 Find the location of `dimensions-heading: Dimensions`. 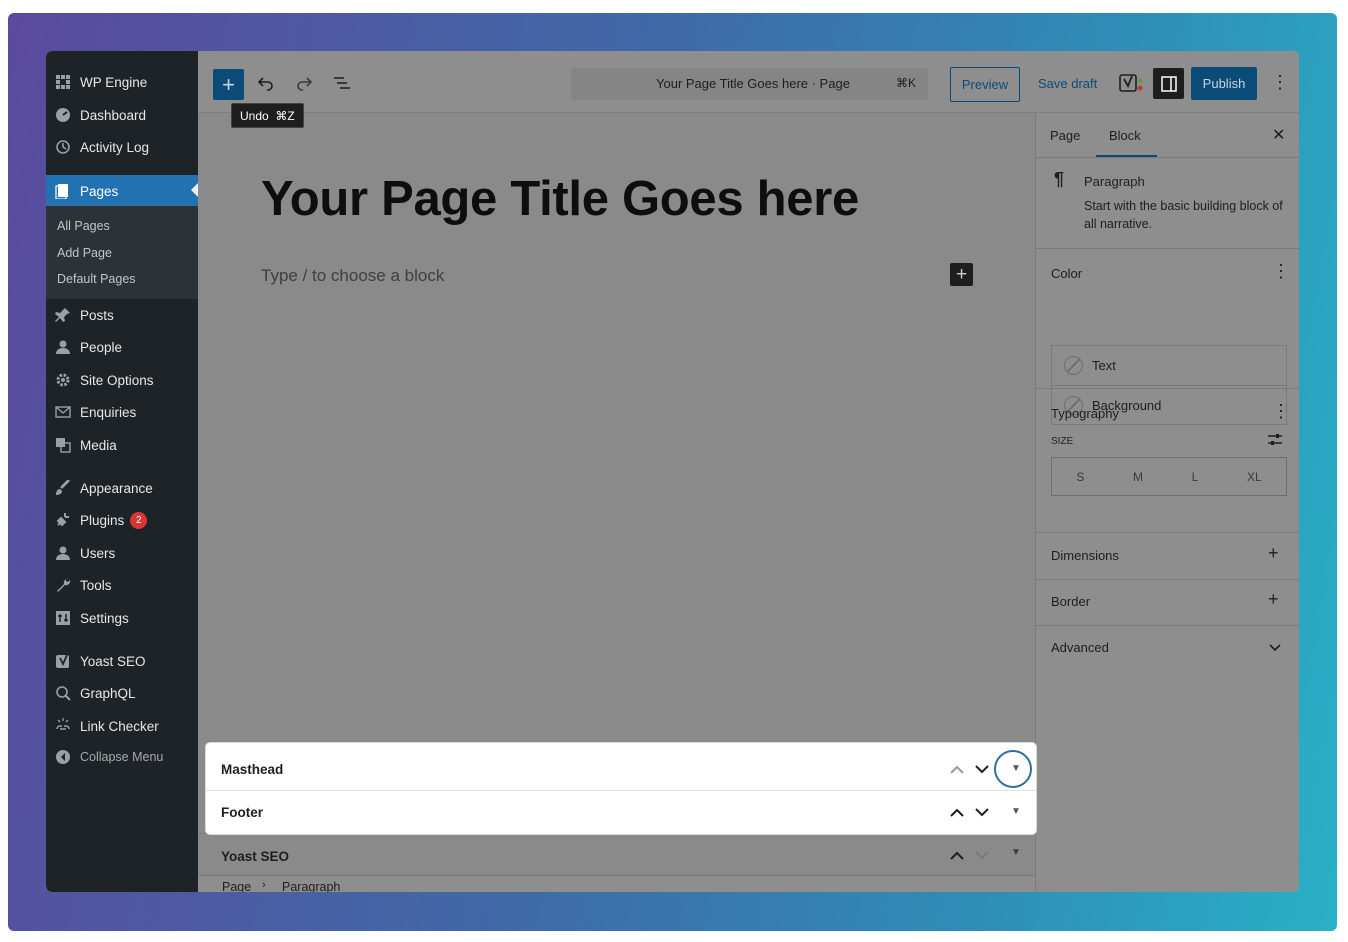

dimensions-heading: Dimensions is located at coordinates (1085, 555).